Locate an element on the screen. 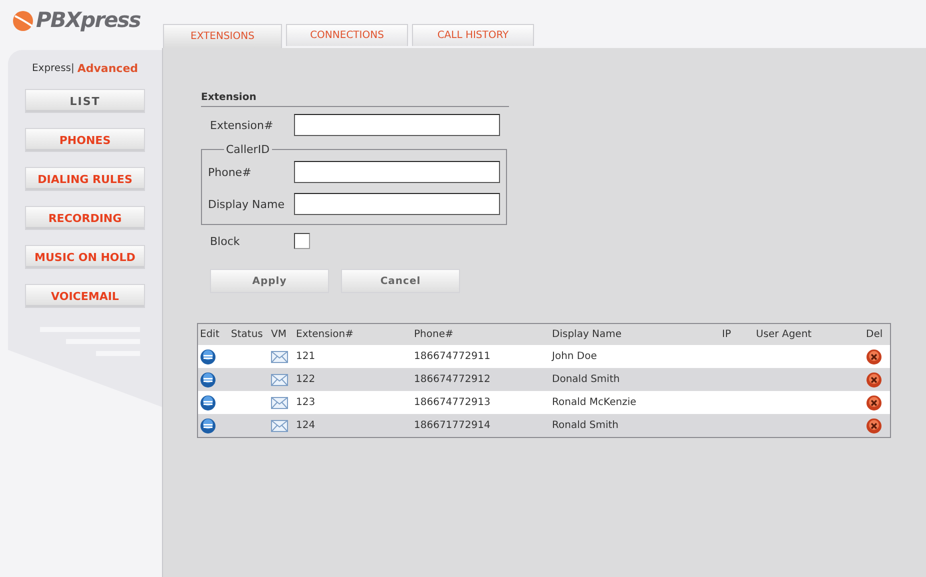 Image resolution: width=926 pixels, height=577 pixels. table-cell: Ronald Smith is located at coordinates (585, 425).